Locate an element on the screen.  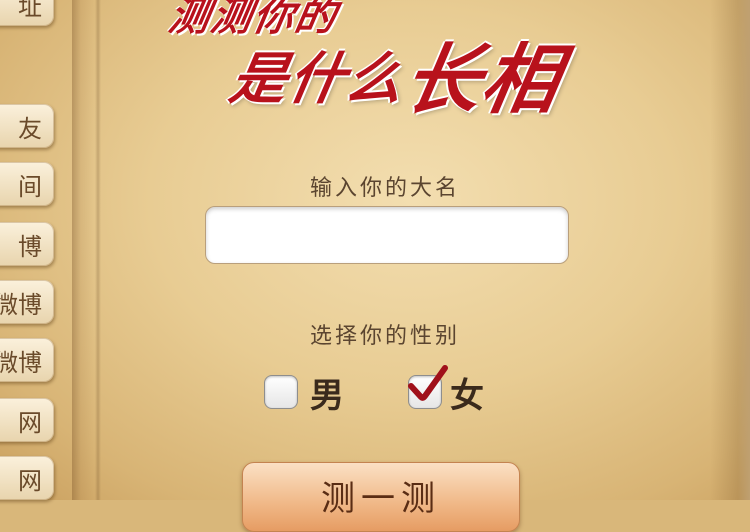
name-input is located at coordinates (387, 235).